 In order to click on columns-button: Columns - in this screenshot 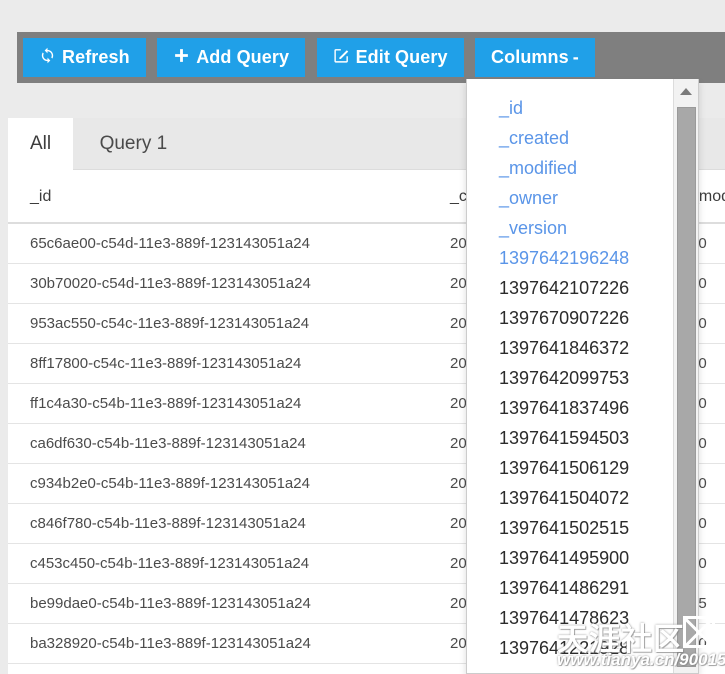, I will do `click(535, 57)`.